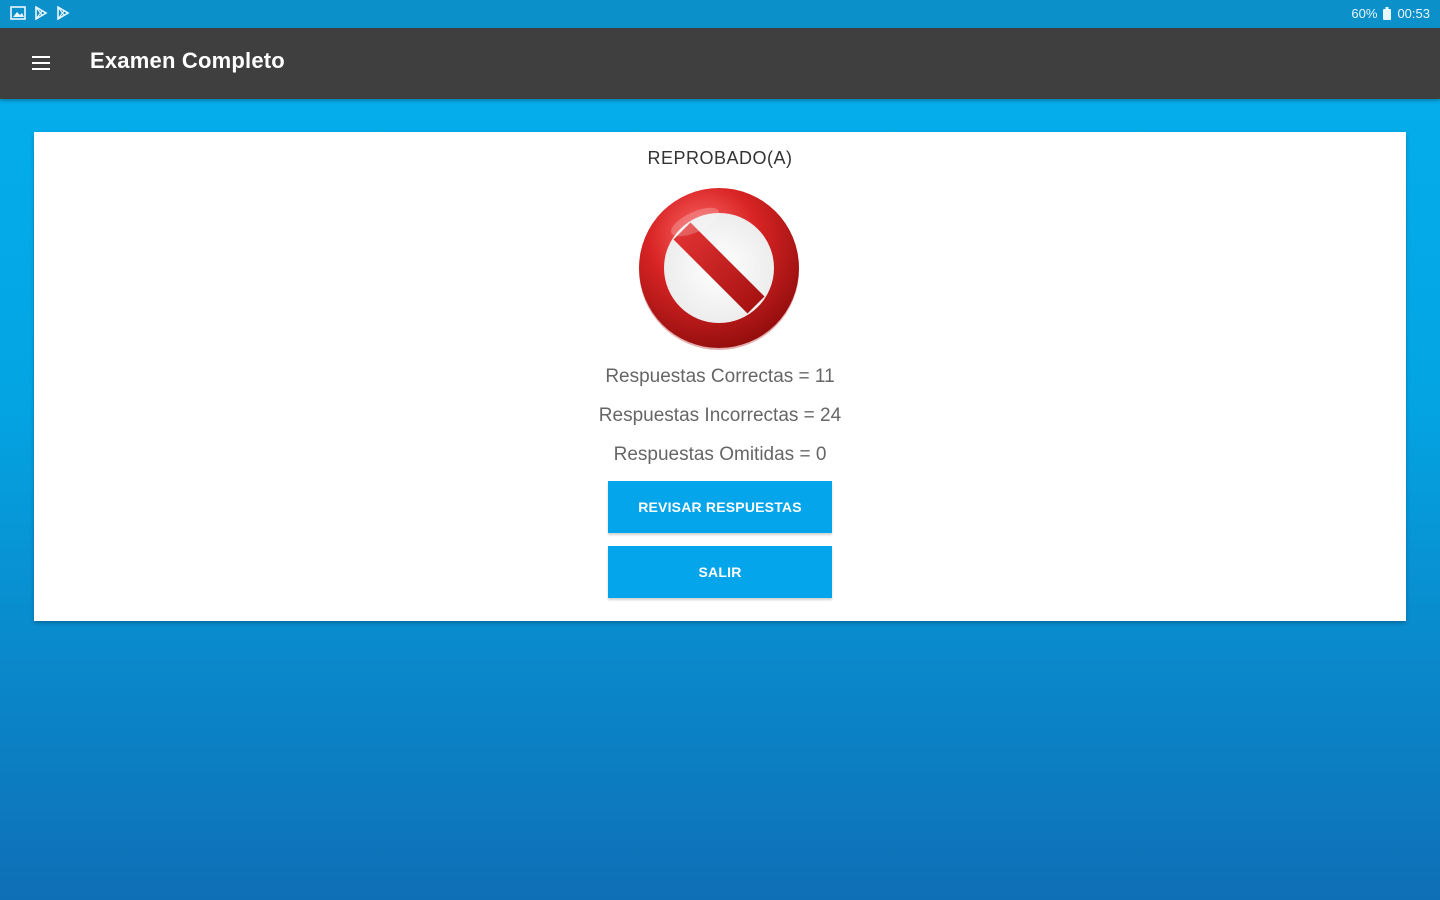  Describe the element at coordinates (720, 63) in the screenshot. I see `app-bar: Examen Completo` at that location.